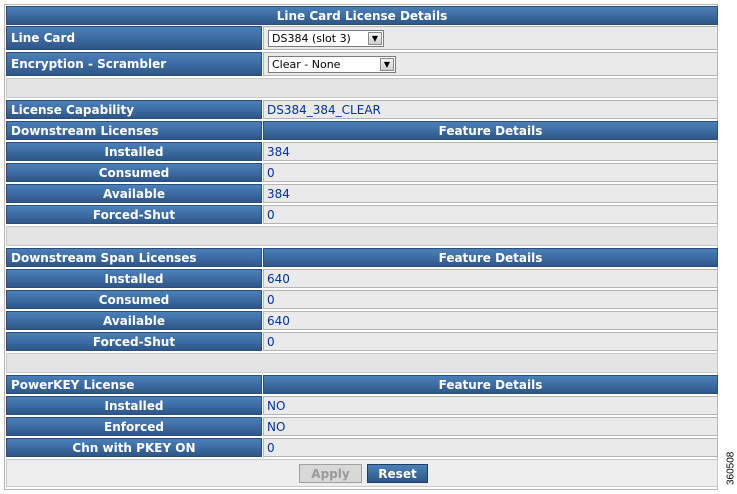  Describe the element at coordinates (134, 447) in the screenshot. I see `powerkey-chn-label: Chn with PKEY ON` at that location.